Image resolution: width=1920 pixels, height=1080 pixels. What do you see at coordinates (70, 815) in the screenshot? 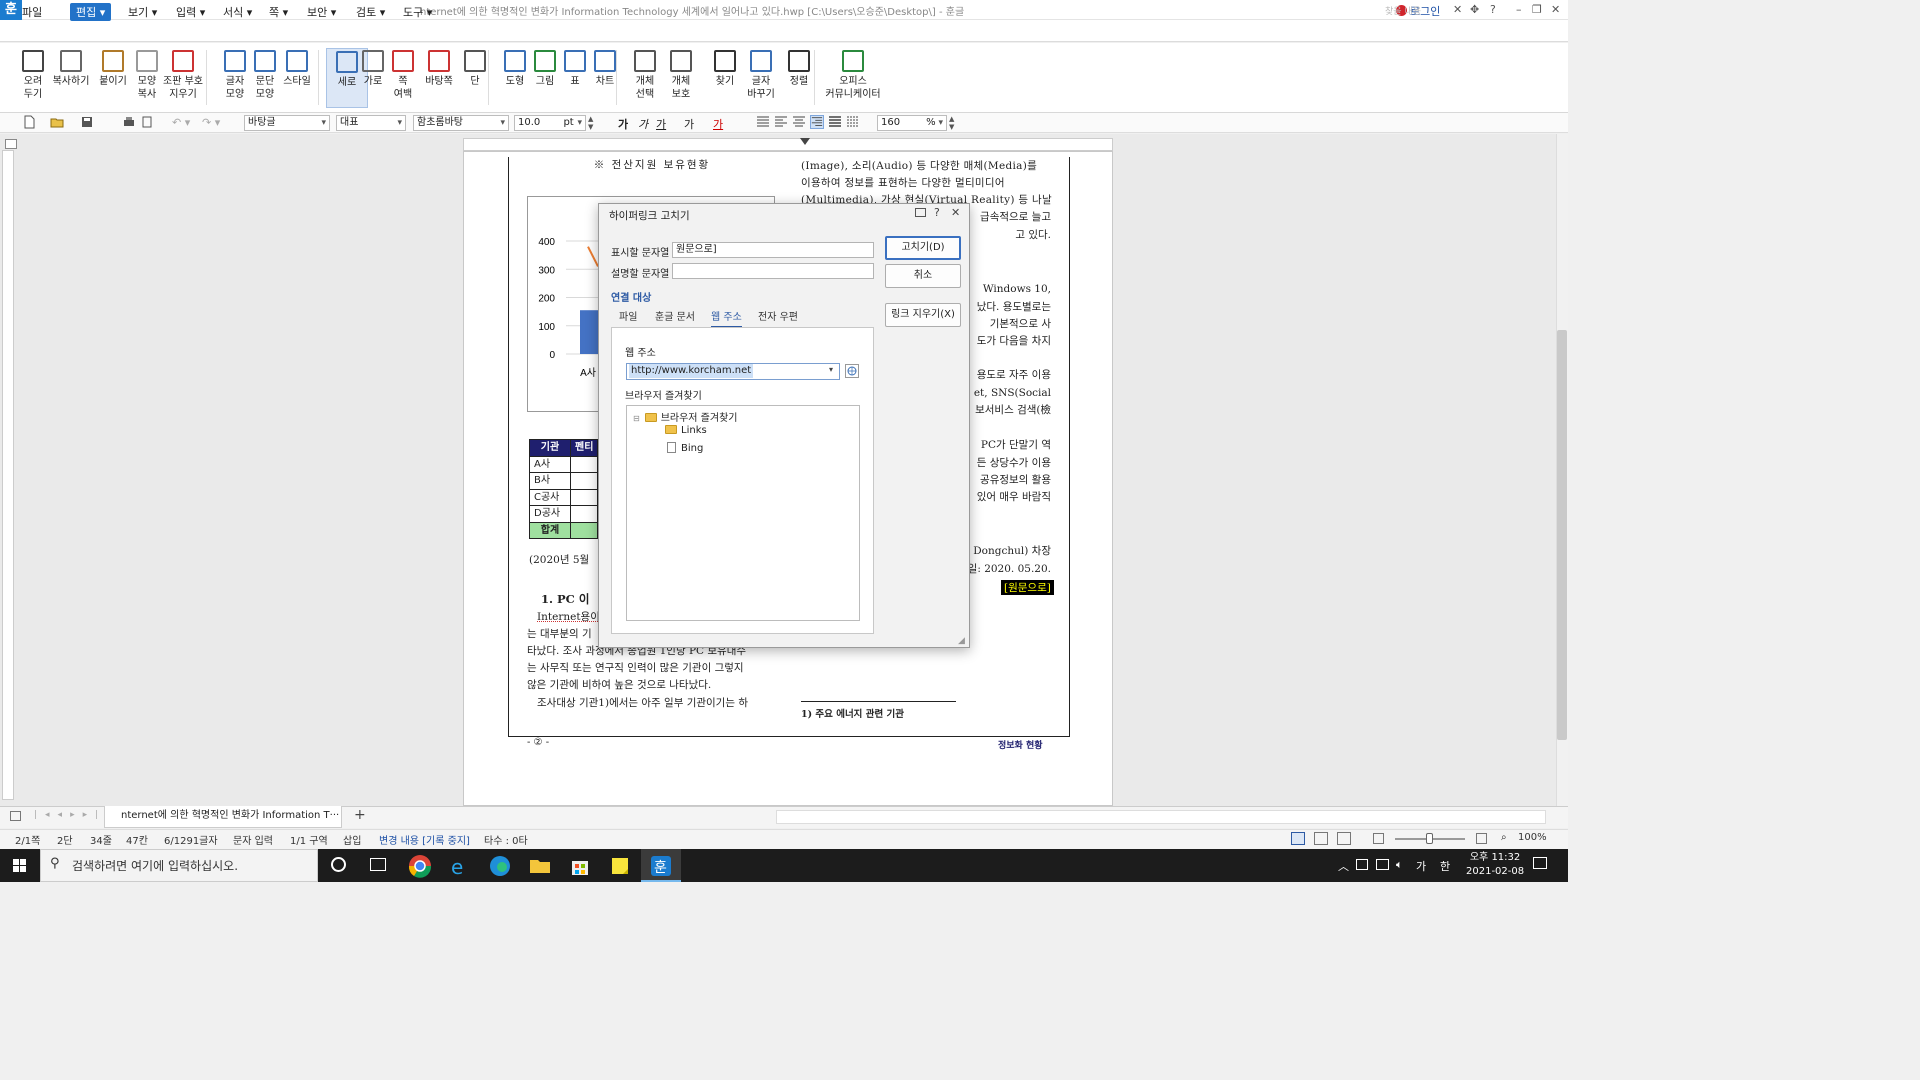
I see `tab-nav-icons: |◂◂▸▸|` at bounding box center [70, 815].